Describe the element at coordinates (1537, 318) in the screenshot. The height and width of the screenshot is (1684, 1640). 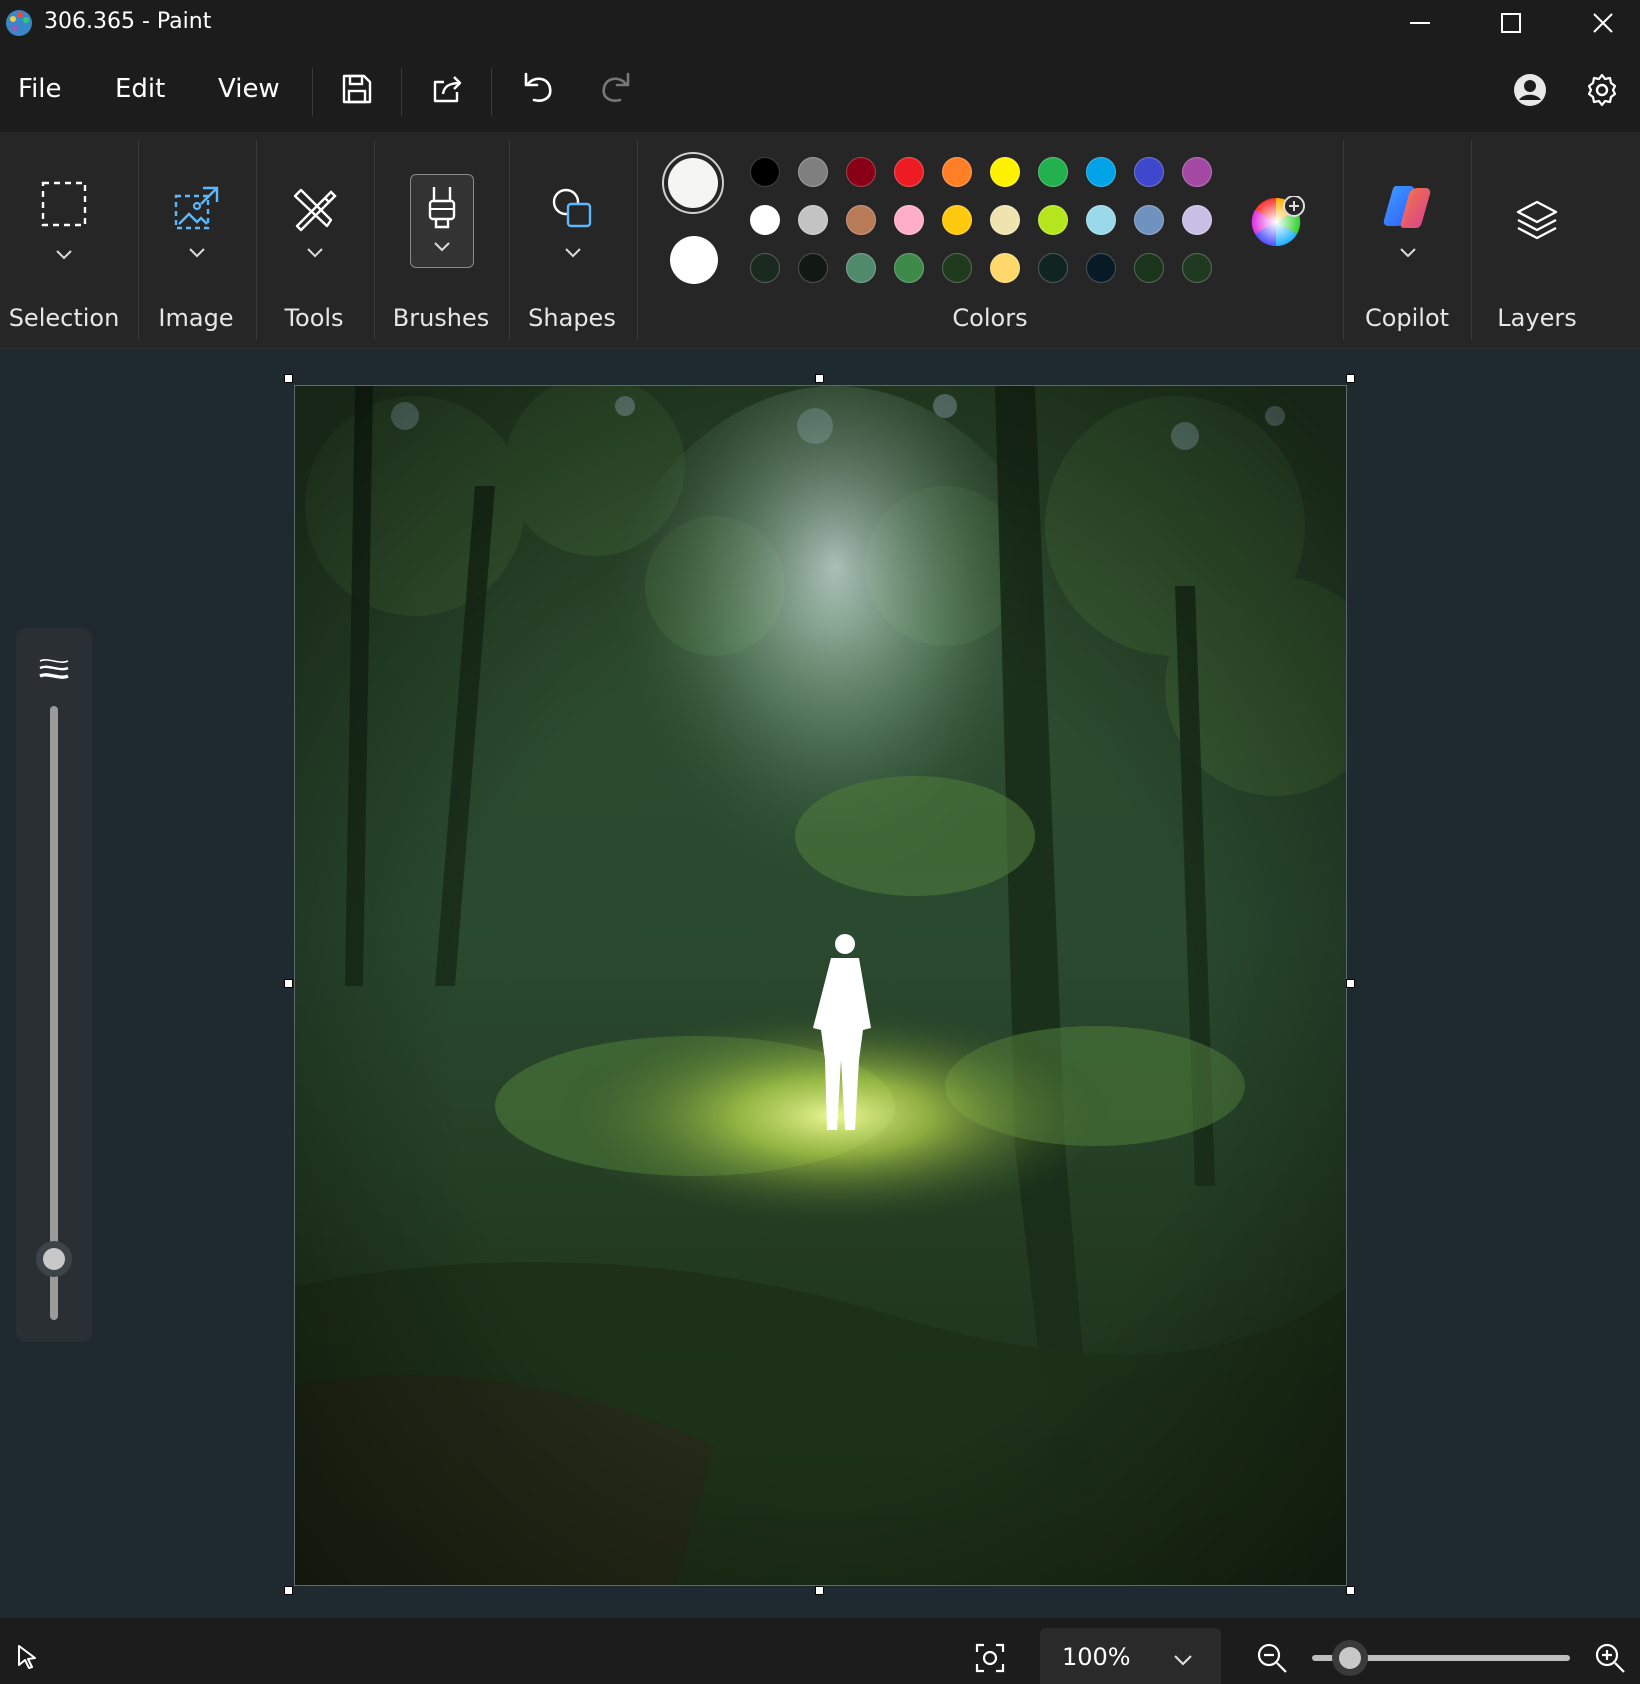
I see `group-label-layers: Layers` at that location.